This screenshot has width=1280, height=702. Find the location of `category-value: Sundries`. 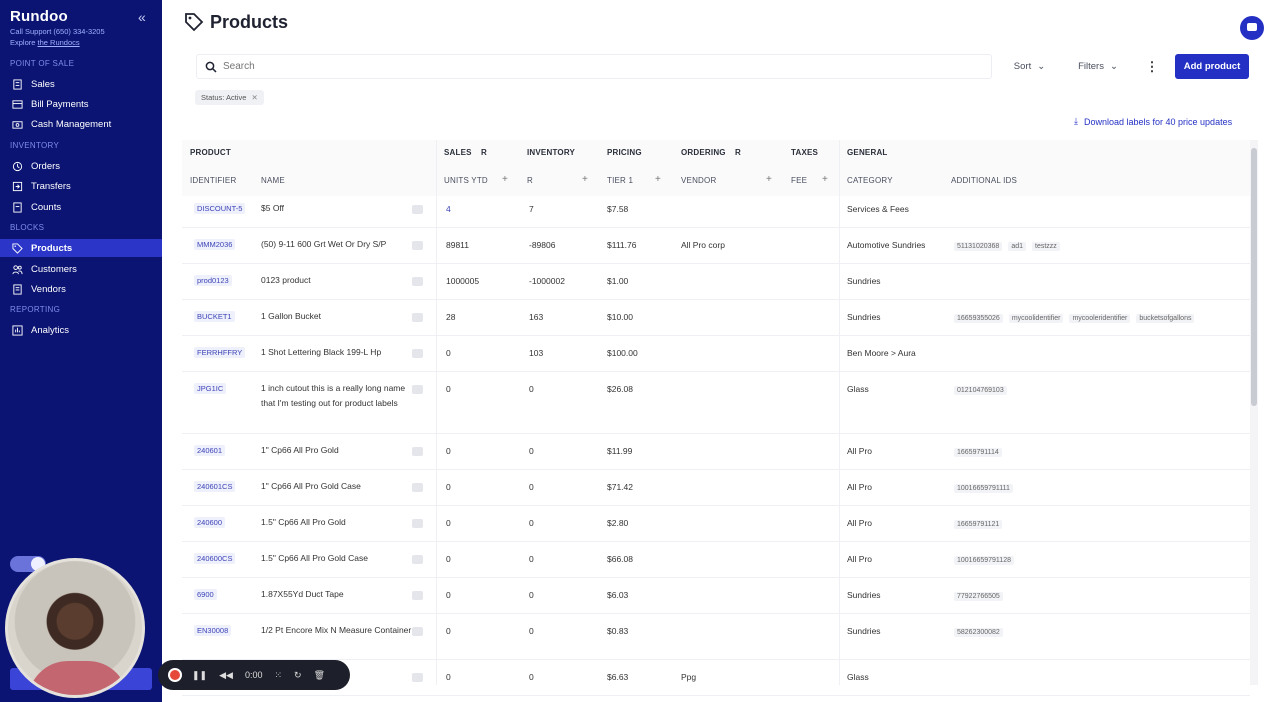

category-value: Sundries is located at coordinates (864, 595).